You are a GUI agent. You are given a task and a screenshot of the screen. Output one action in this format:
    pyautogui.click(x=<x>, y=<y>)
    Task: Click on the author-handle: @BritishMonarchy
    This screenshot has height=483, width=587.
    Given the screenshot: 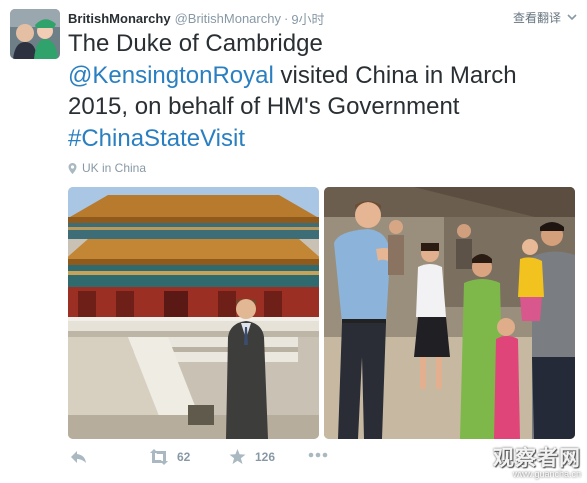 What is the action you would take?
    pyautogui.click(x=228, y=18)
    